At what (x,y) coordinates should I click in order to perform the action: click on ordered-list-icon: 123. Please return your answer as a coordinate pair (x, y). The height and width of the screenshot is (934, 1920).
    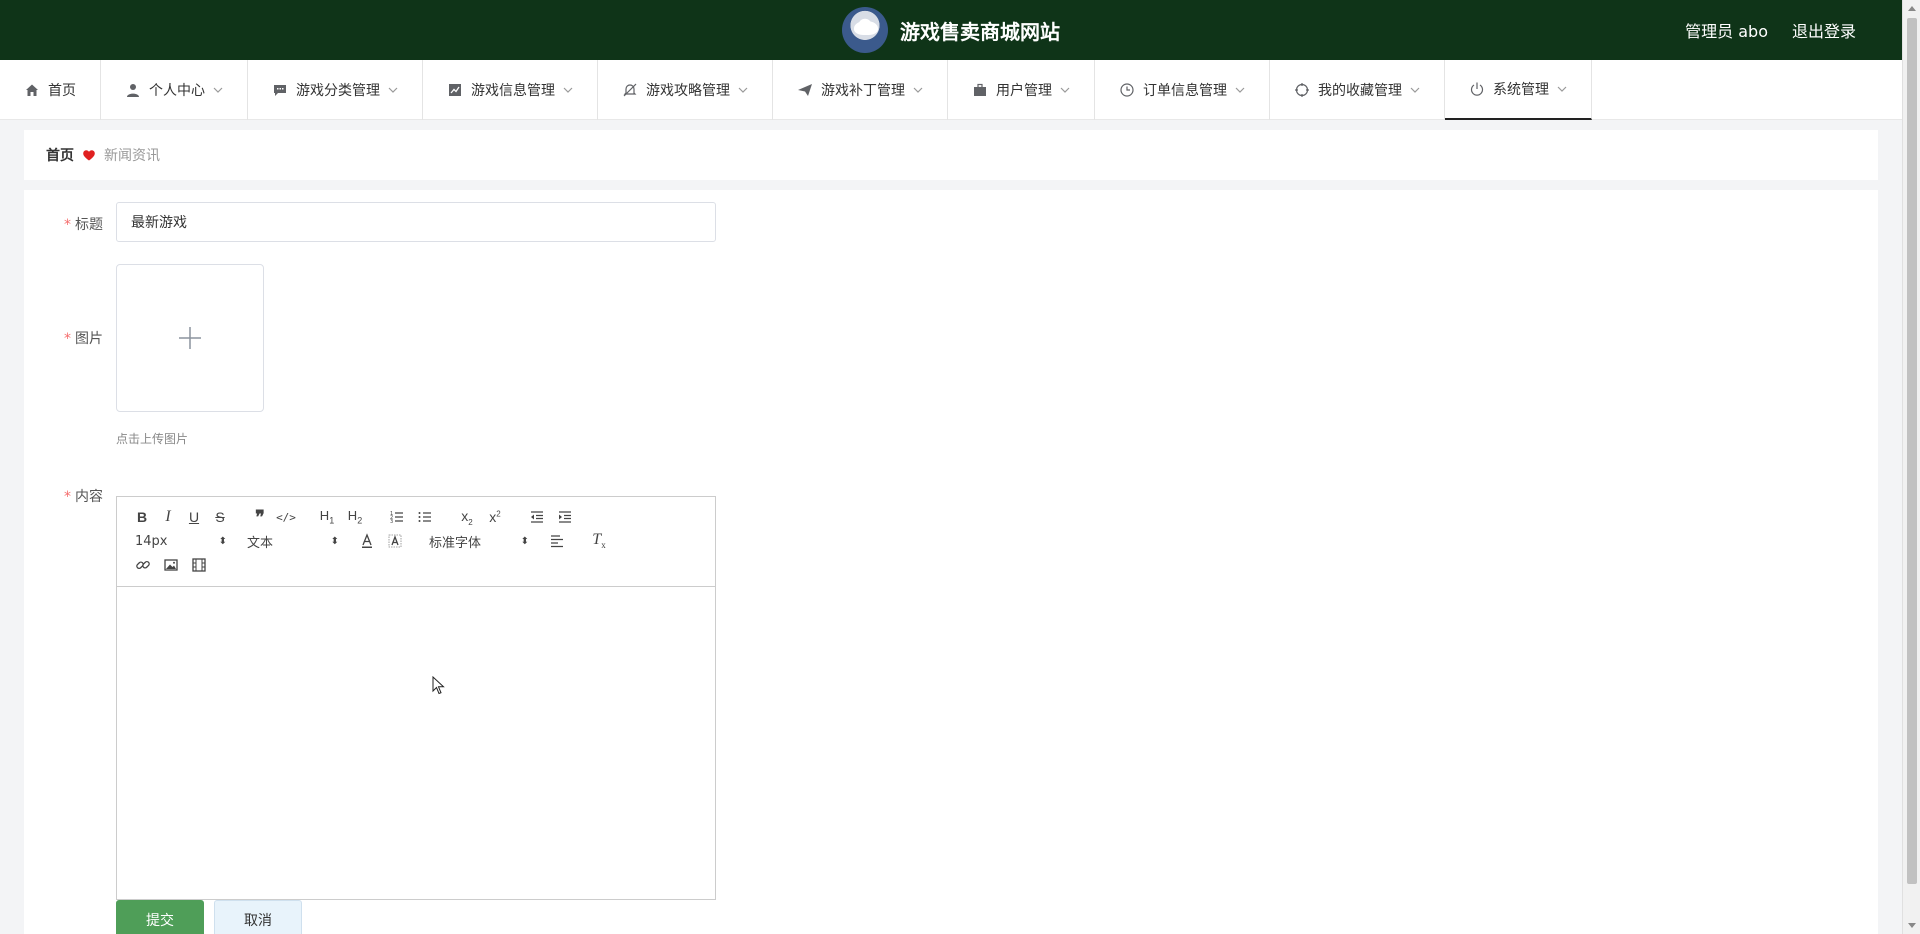
    Looking at the image, I should click on (397, 517).